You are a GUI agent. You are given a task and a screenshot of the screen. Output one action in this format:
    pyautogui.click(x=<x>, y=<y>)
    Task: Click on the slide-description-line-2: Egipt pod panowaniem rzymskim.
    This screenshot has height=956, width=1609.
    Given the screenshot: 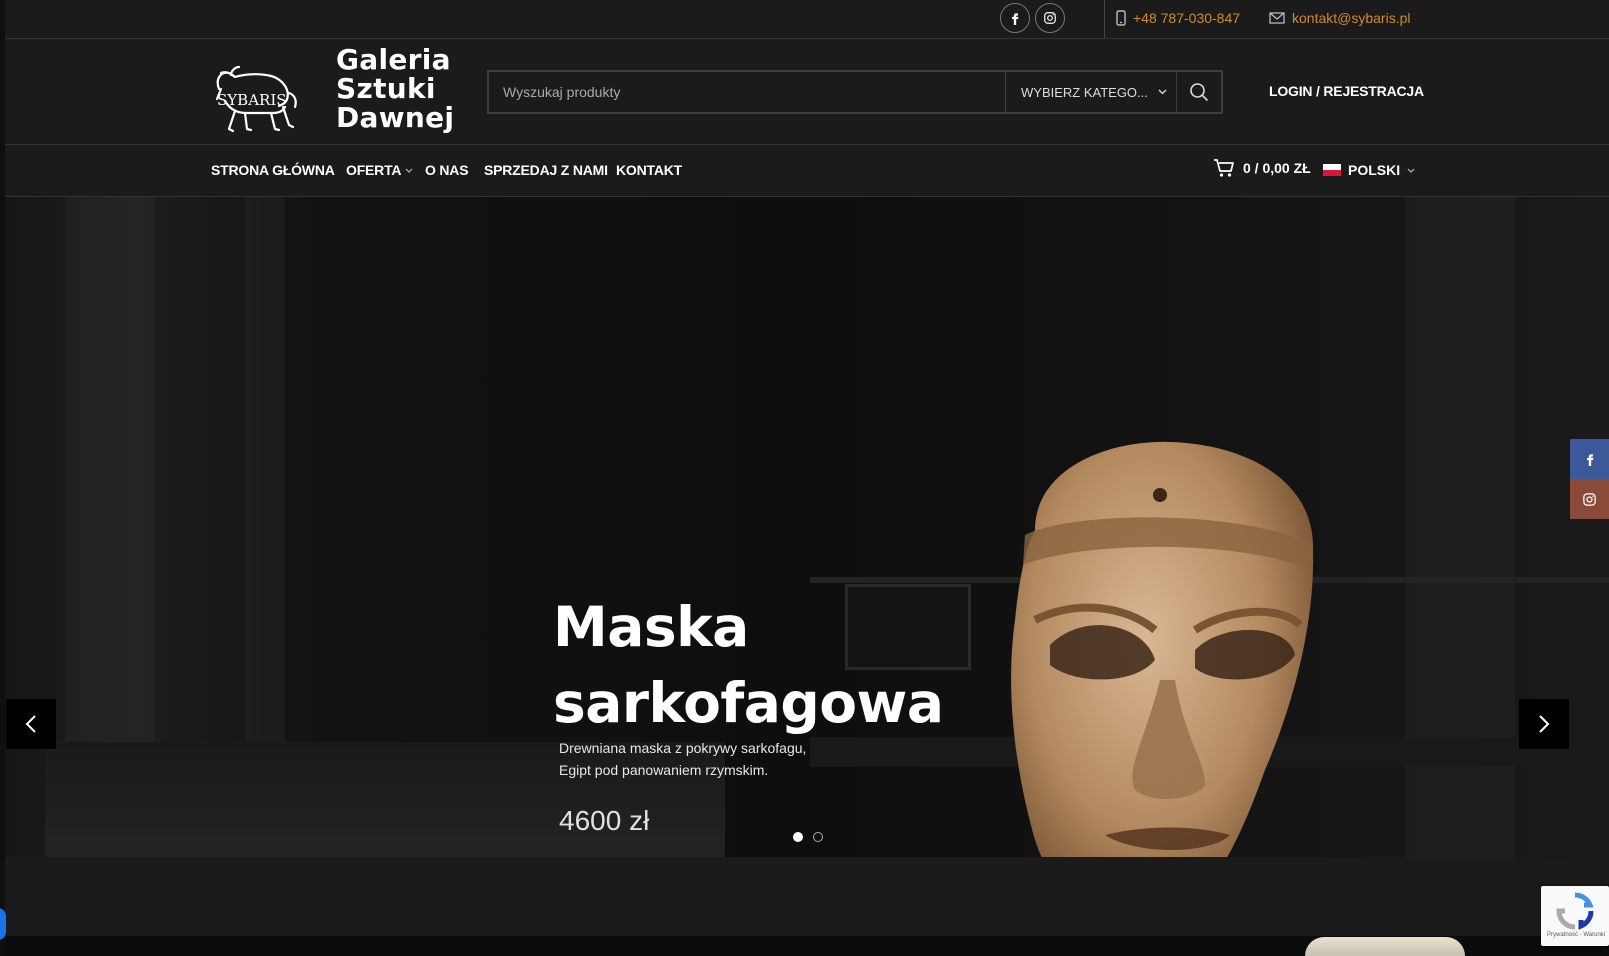 What is the action you would take?
    pyautogui.click(x=664, y=770)
    